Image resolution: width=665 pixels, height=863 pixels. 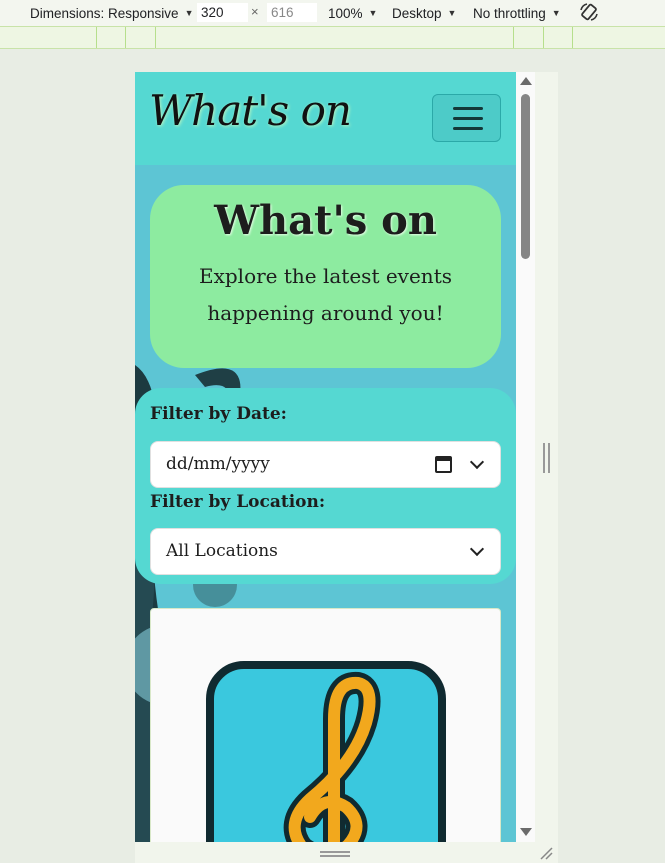 I want to click on throttling-label: No throttling, so click(x=509, y=13).